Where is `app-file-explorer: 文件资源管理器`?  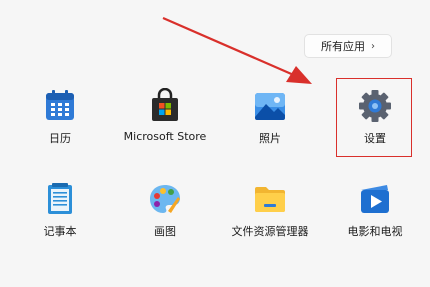
app-file-explorer: 文件资源管理器 is located at coordinates (270, 214).